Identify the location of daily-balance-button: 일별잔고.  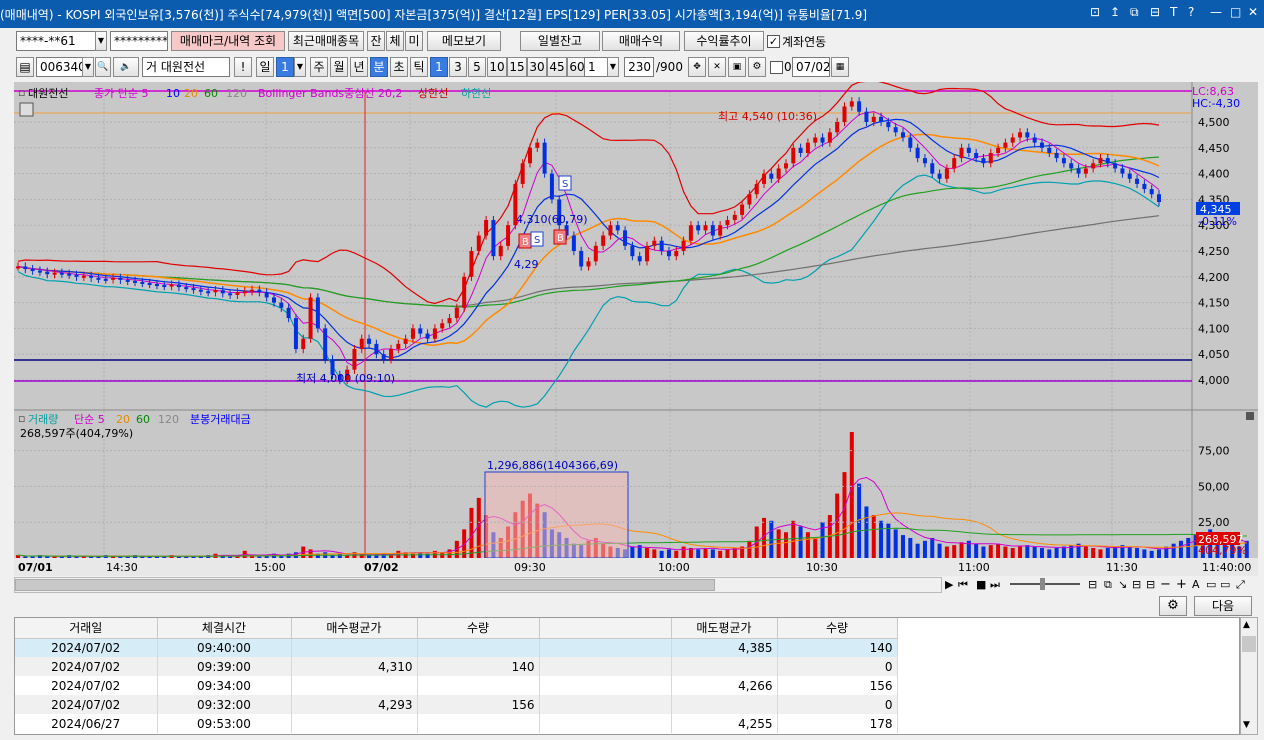
(560, 41).